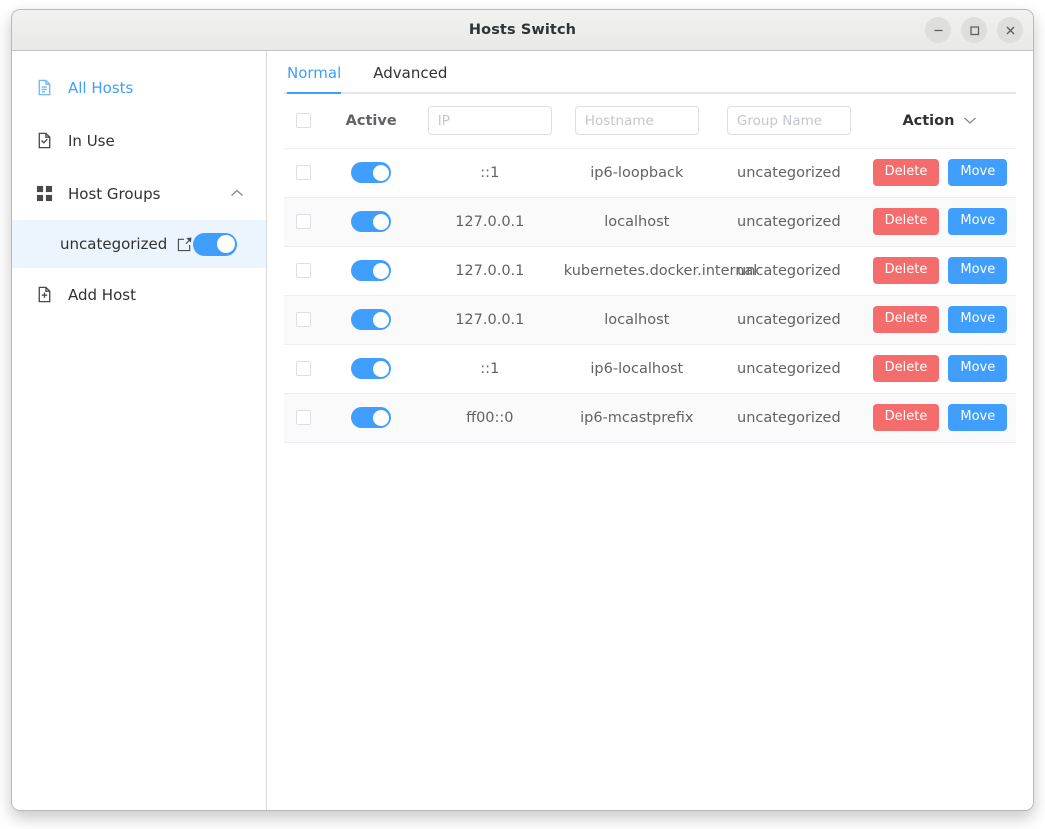 Image resolution: width=1045 pixels, height=829 pixels. What do you see at coordinates (410, 78) in the screenshot?
I see `tab-advanced: Advanced` at bounding box center [410, 78].